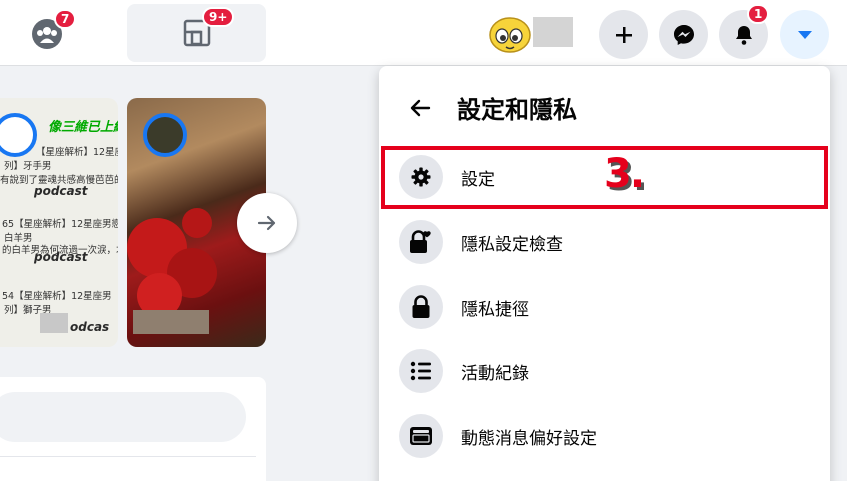 This screenshot has height=481, width=847. Describe the element at coordinates (624, 174) in the screenshot. I see `step-number-annotation: 3.` at that location.